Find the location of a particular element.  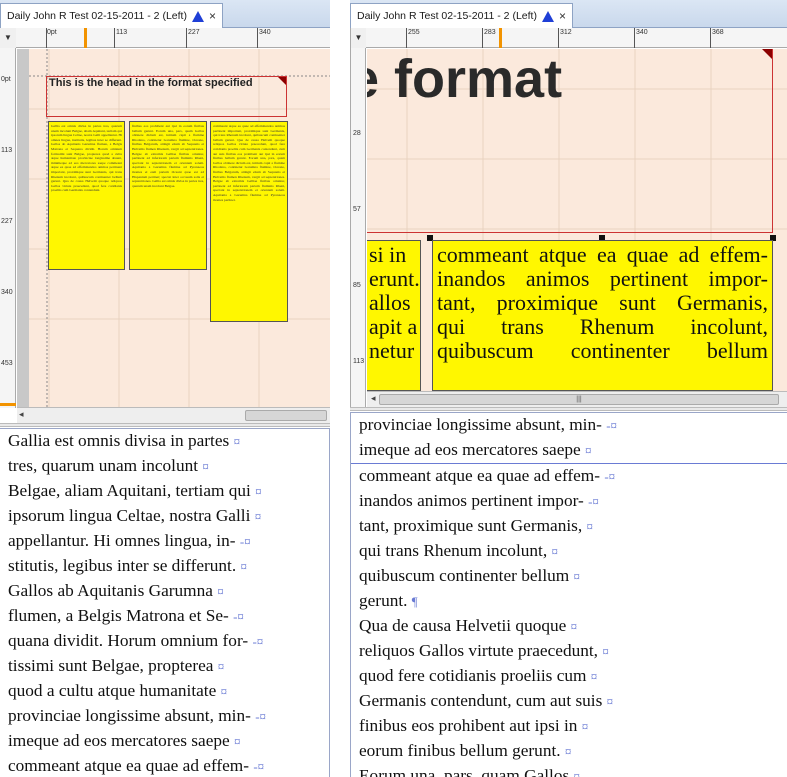

story-line-text: quibuscum continenter bellum is located at coordinates (466, 575).